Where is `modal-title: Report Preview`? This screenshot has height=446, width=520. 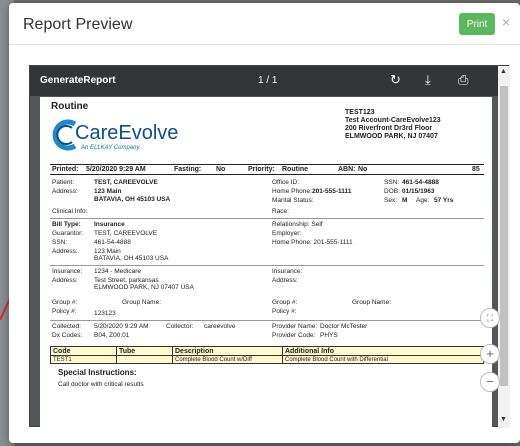
modal-title: Report Preview is located at coordinates (78, 24).